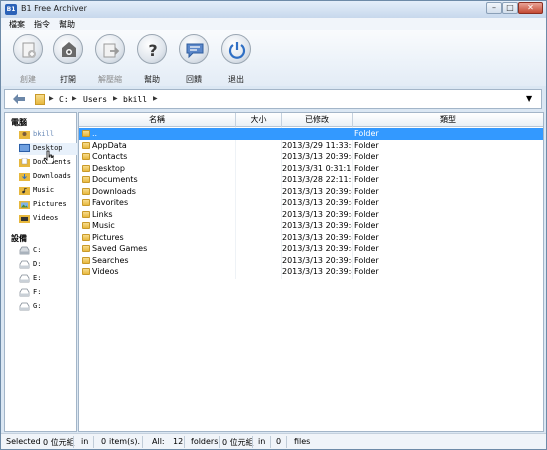  I want to click on cell-name: Searches, so click(110, 260).